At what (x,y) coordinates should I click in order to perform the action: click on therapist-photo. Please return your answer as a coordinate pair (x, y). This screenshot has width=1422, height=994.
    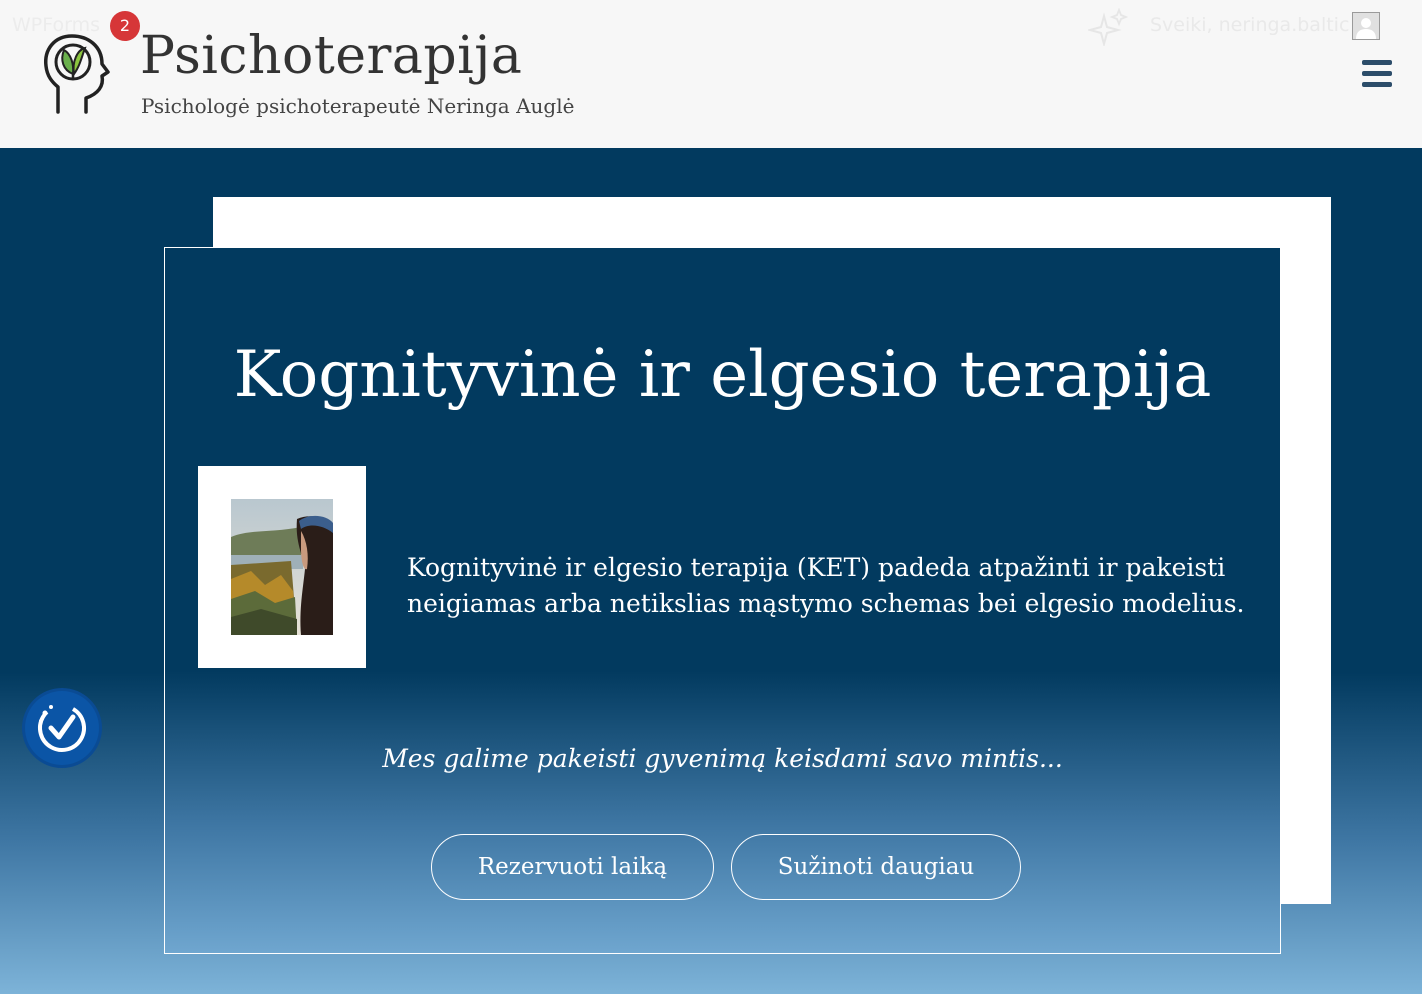
    Looking at the image, I should click on (282, 567).